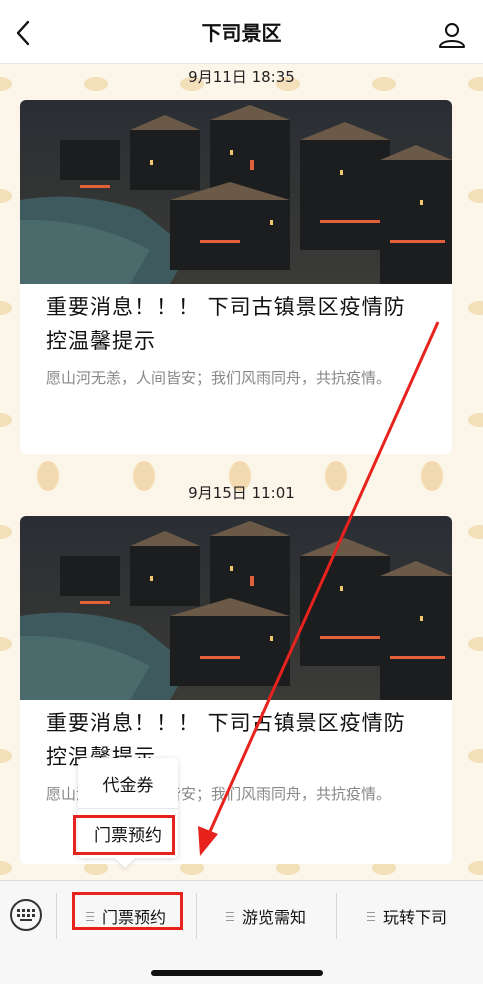  I want to click on nav-item-ticket-booking: 门票预约, so click(126, 916).